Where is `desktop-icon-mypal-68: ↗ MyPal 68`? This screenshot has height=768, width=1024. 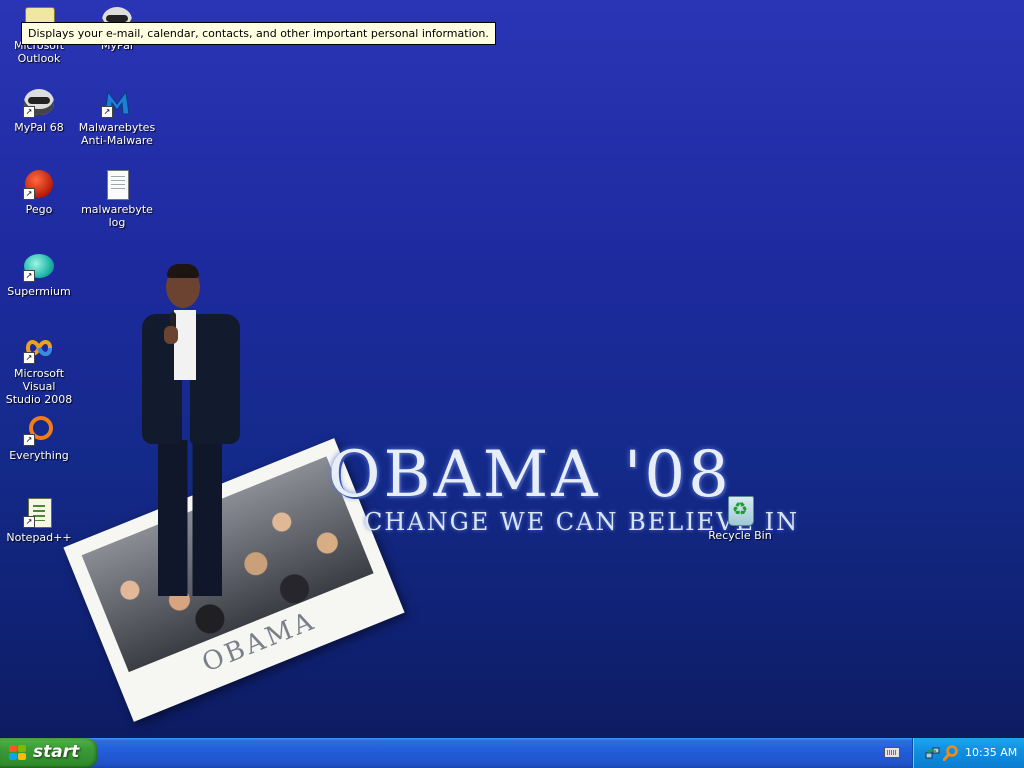
desktop-icon-mypal-68: ↗ MyPal 68 is located at coordinates (39, 110).